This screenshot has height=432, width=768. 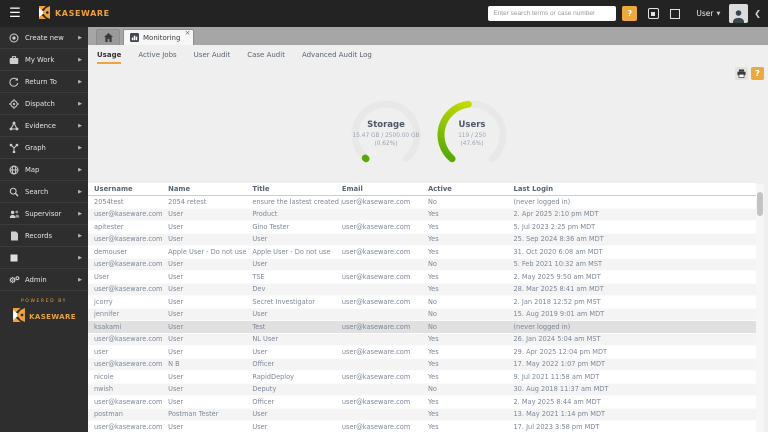 What do you see at coordinates (44, 192) in the screenshot?
I see `sidebar-item-search: Search ▶` at bounding box center [44, 192].